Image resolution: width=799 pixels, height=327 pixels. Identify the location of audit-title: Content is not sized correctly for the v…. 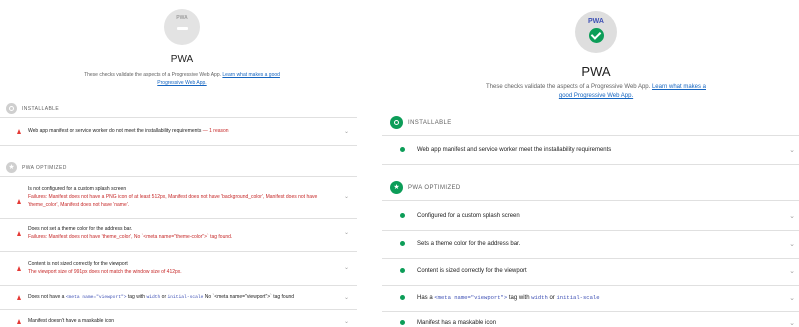
(78, 264).